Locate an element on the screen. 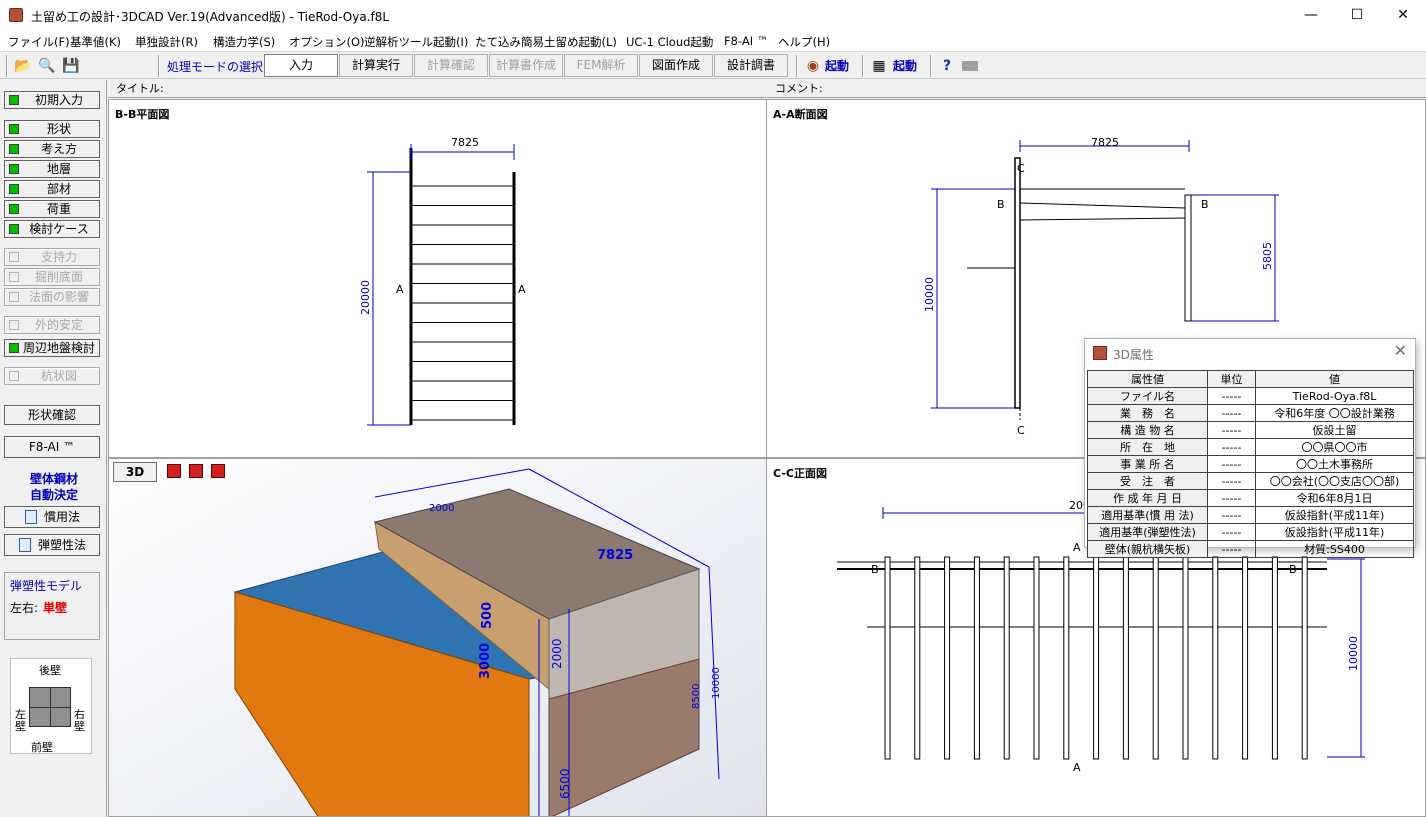 The width and height of the screenshot is (1426, 817). aa-section-mark-b-right: B is located at coordinates (1205, 204).